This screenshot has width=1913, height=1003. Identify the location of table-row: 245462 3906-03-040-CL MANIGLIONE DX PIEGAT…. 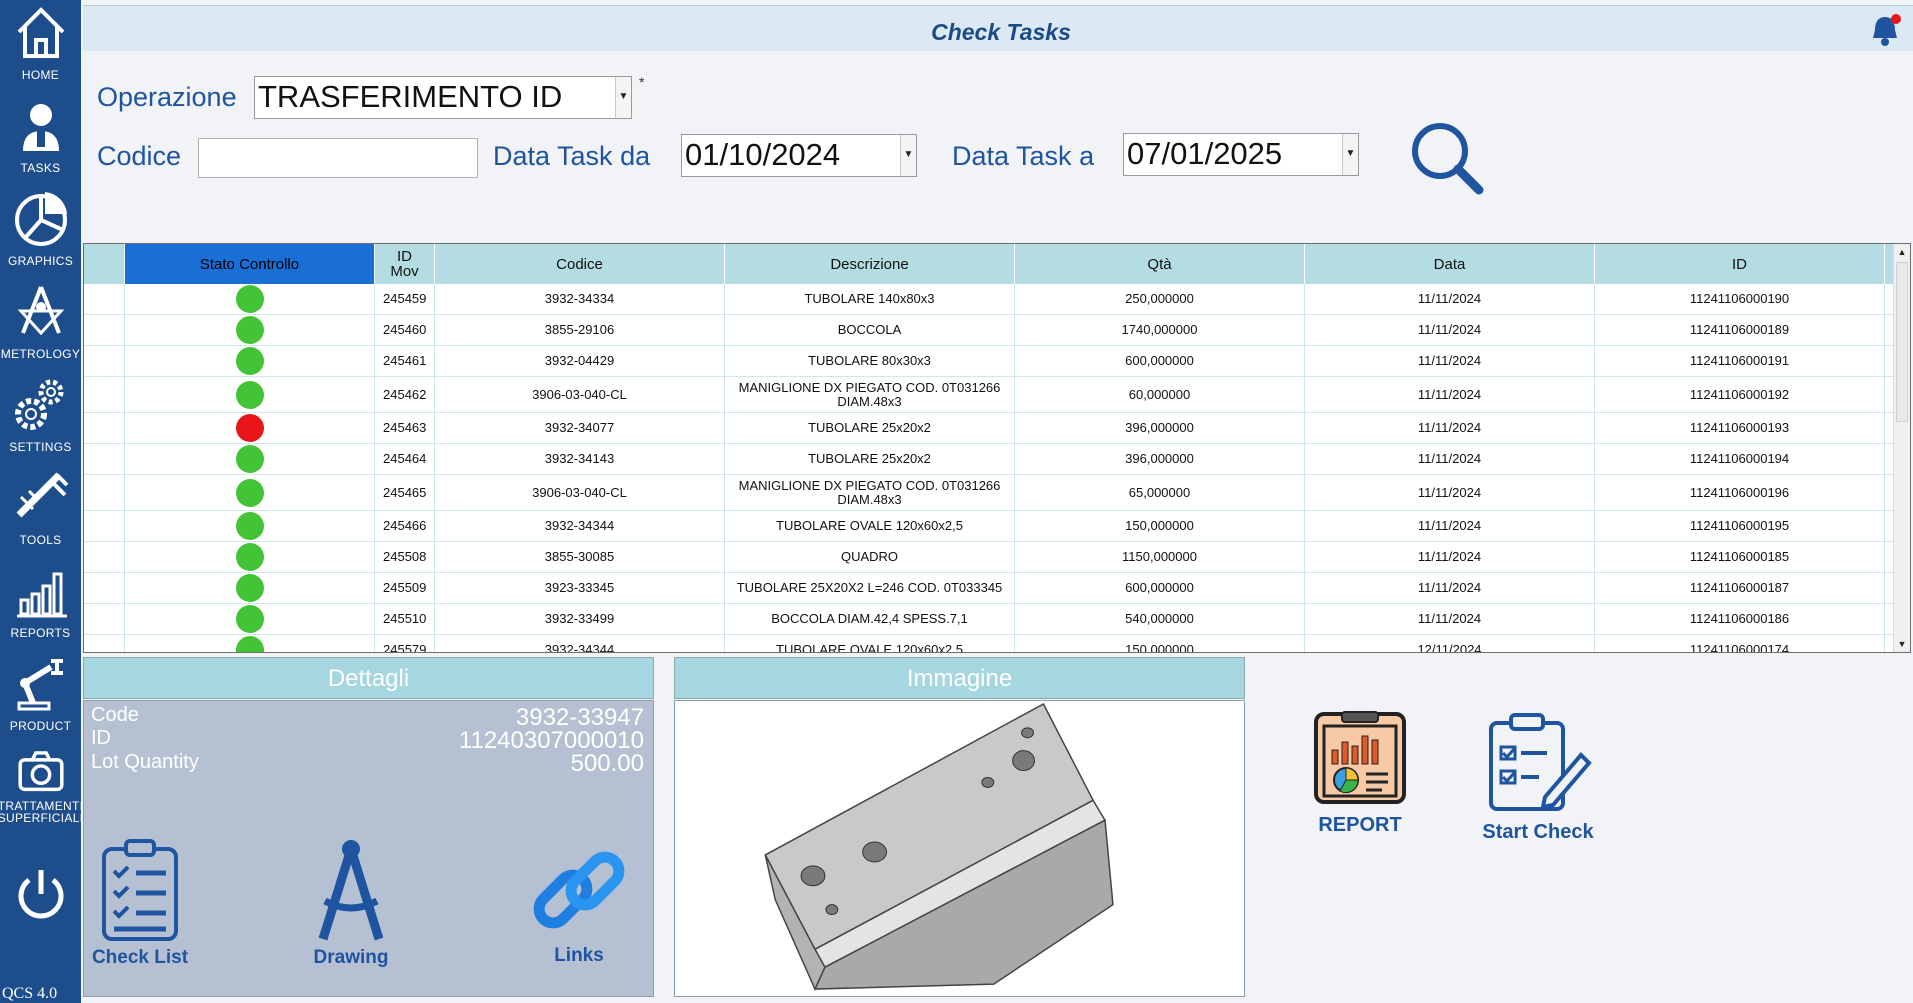
(989, 395).